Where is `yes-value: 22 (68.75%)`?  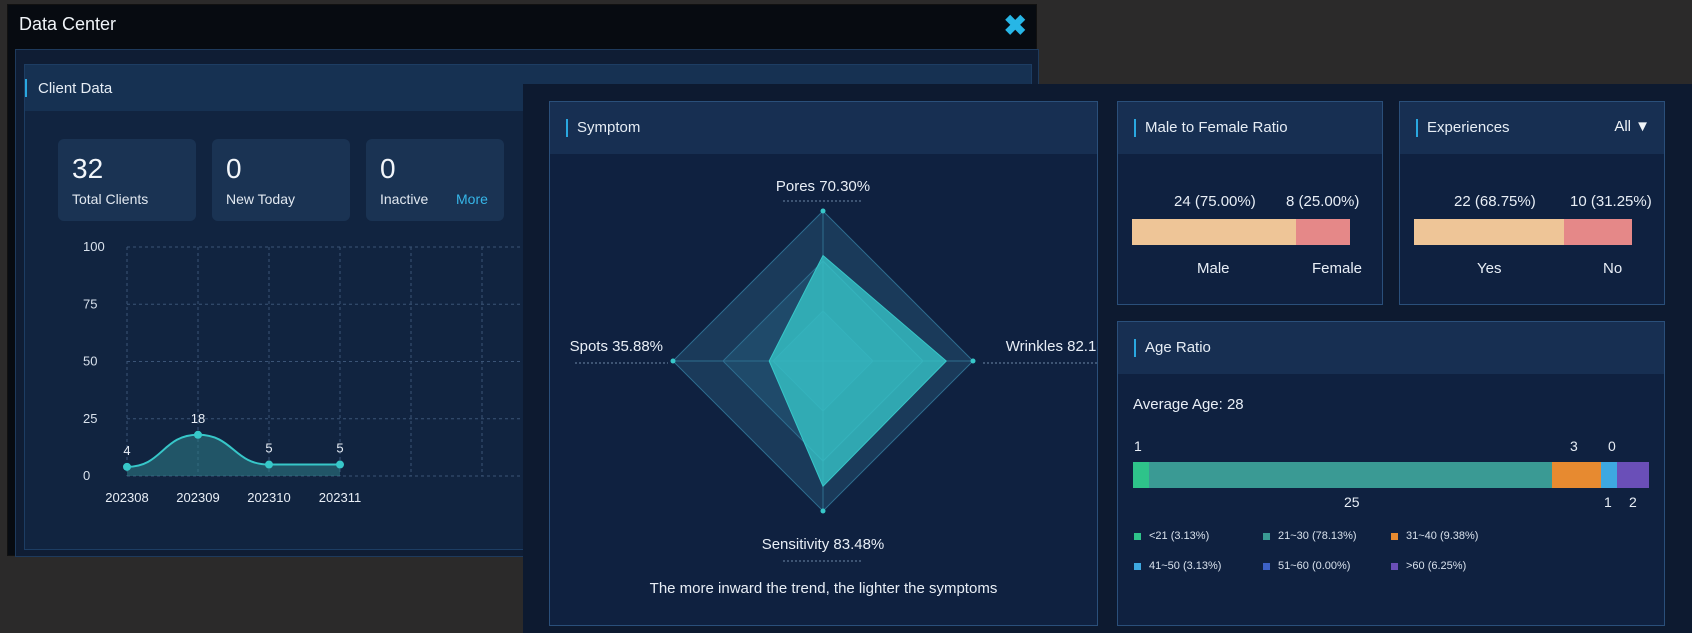
yes-value: 22 (68.75%) is located at coordinates (1495, 201).